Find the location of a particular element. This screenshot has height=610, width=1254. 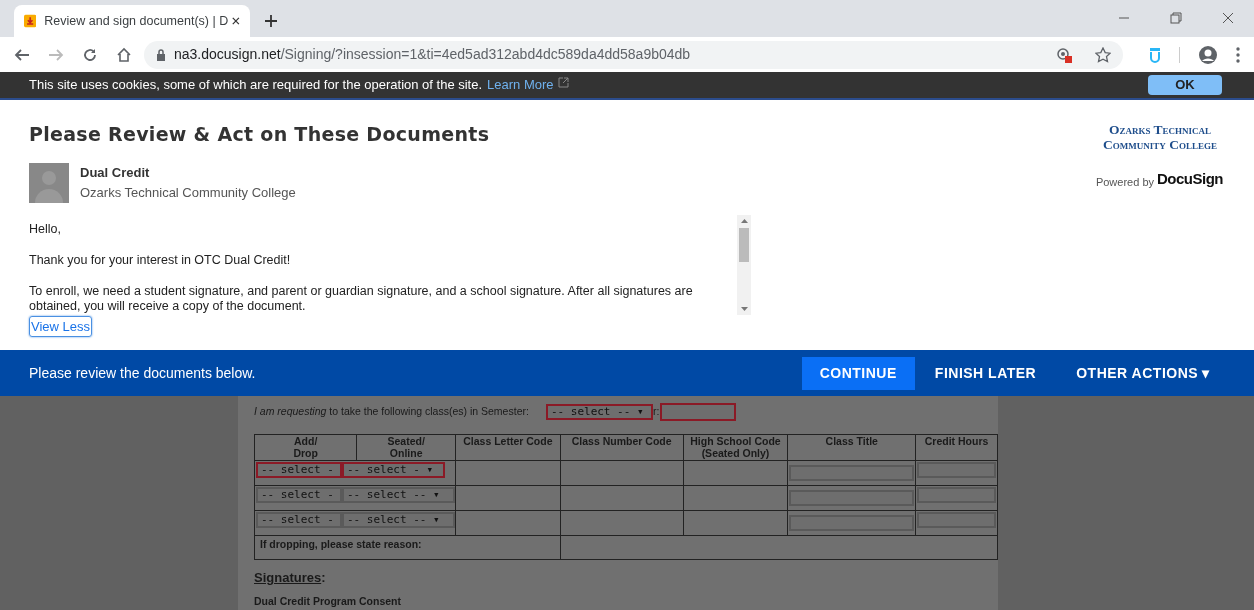

powered-by-text: Powered by is located at coordinates (1124, 182).